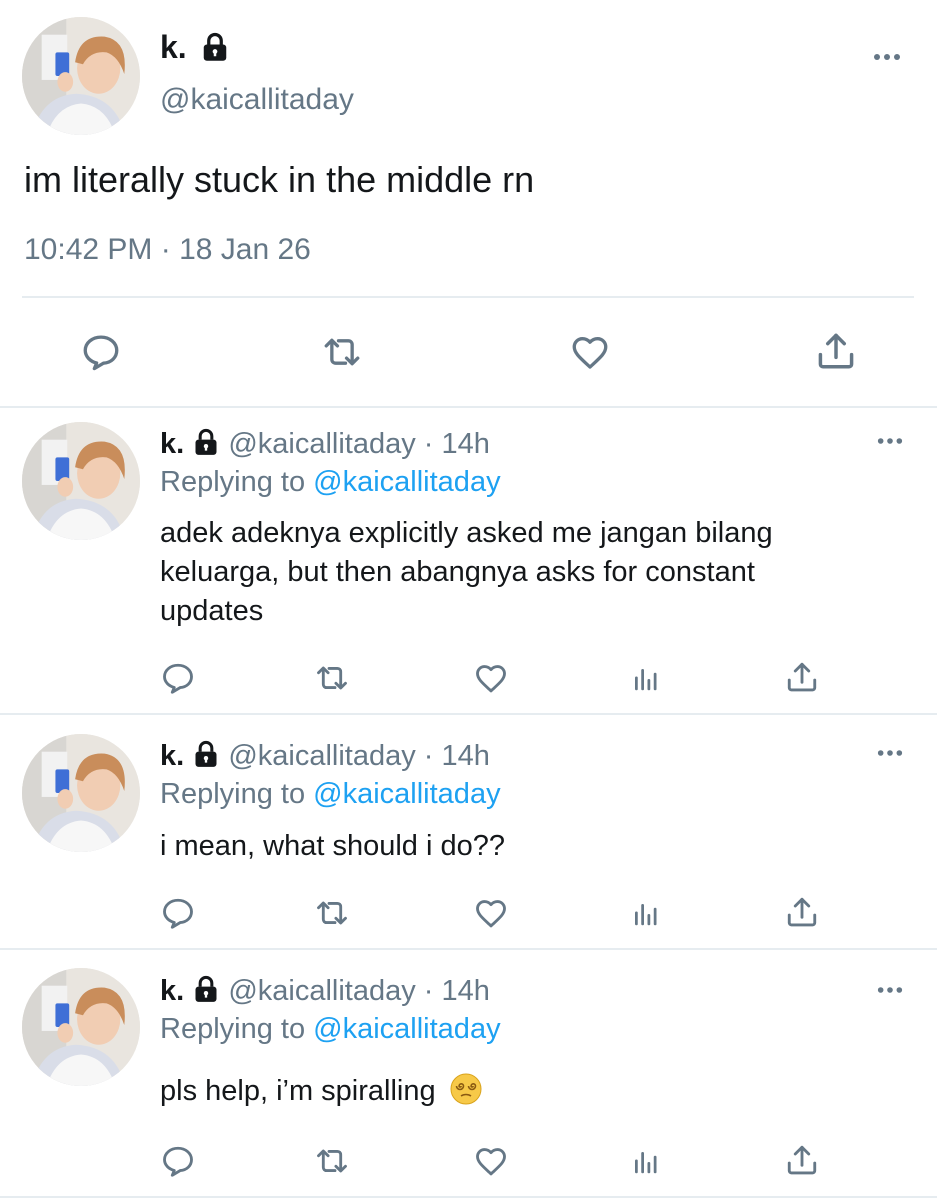 This screenshot has width=937, height=1200. What do you see at coordinates (468, 297) in the screenshot?
I see `timestamp-divider` at bounding box center [468, 297].